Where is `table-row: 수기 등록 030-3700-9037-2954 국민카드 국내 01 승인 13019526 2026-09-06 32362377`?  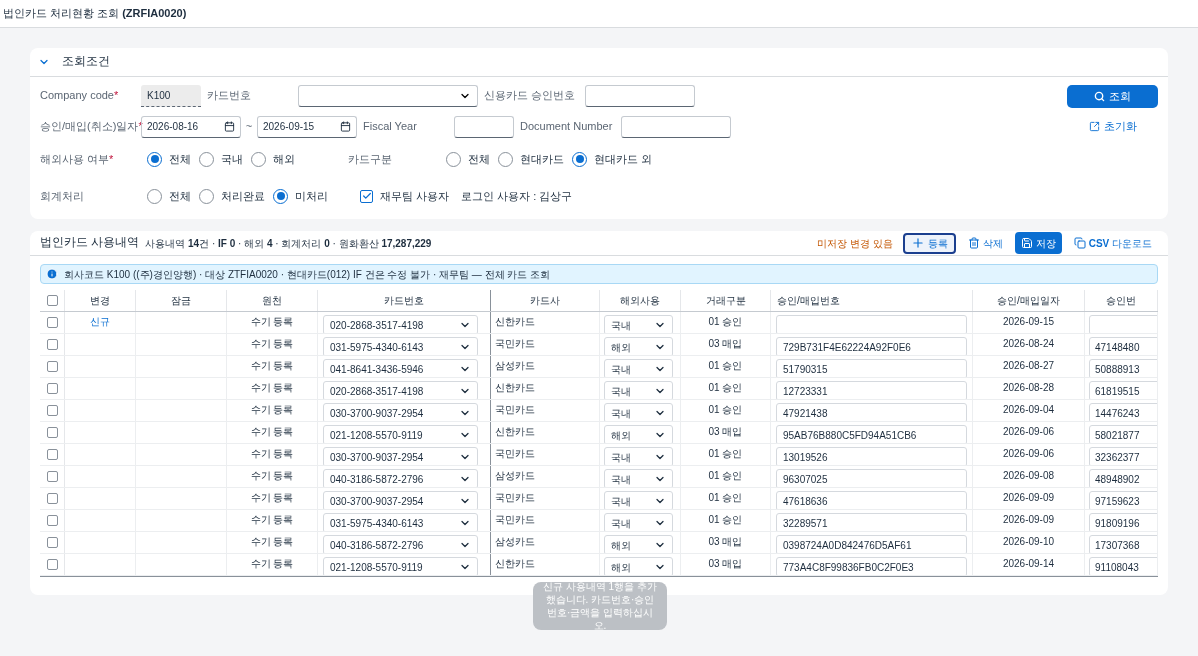 table-row: 수기 등록 030-3700-9037-2954 국민카드 국내 01 승인 13019526 2026-09-06 32362377 is located at coordinates (599, 455).